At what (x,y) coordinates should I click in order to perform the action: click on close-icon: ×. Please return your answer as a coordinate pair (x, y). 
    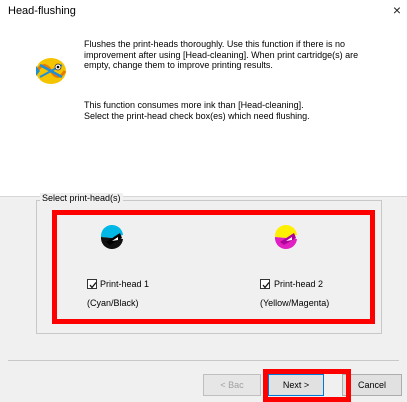
    Looking at the image, I should click on (397, 10).